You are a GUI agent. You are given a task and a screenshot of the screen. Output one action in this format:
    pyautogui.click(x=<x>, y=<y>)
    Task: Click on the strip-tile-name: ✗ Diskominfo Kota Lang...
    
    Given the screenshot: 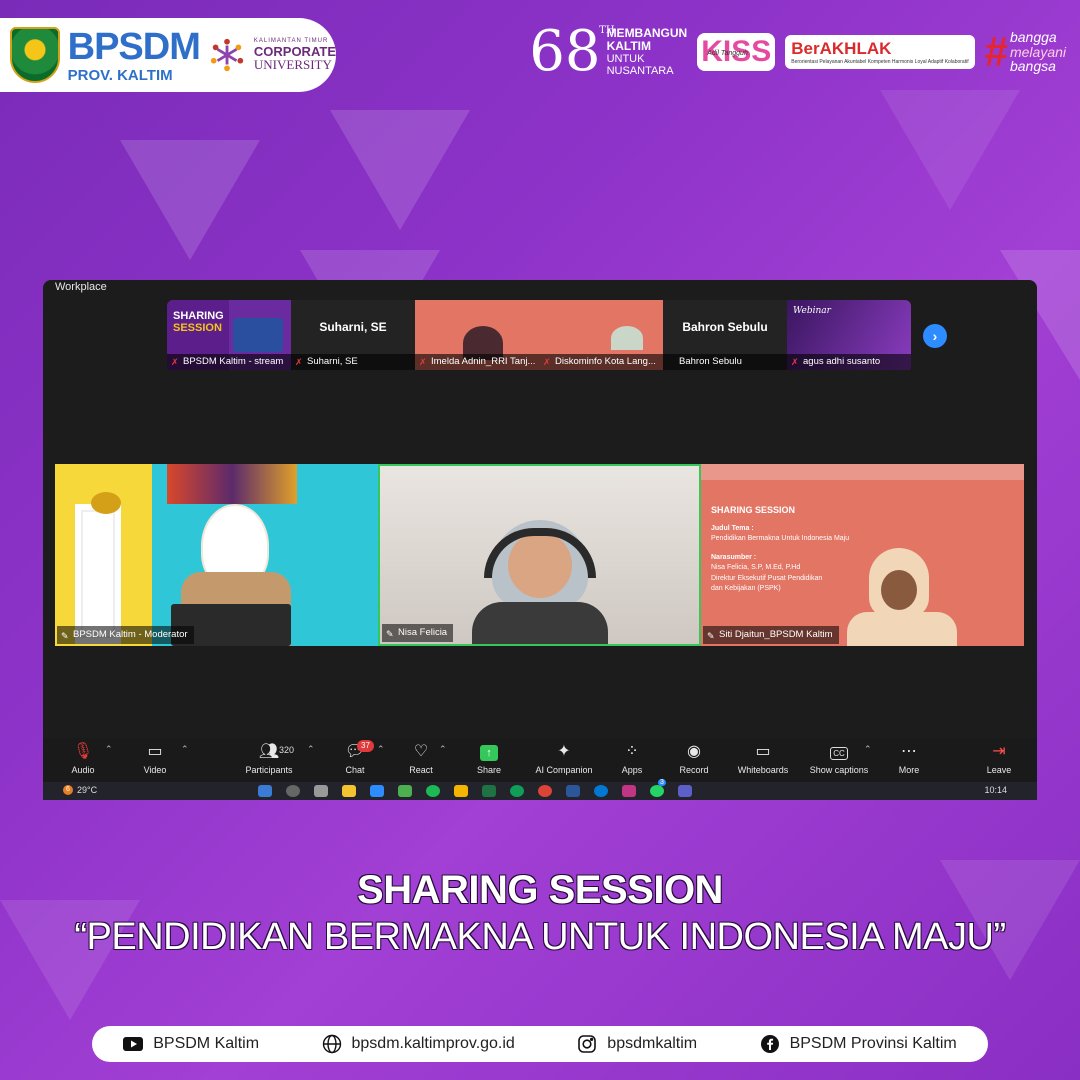 What is the action you would take?
    pyautogui.click(x=601, y=362)
    